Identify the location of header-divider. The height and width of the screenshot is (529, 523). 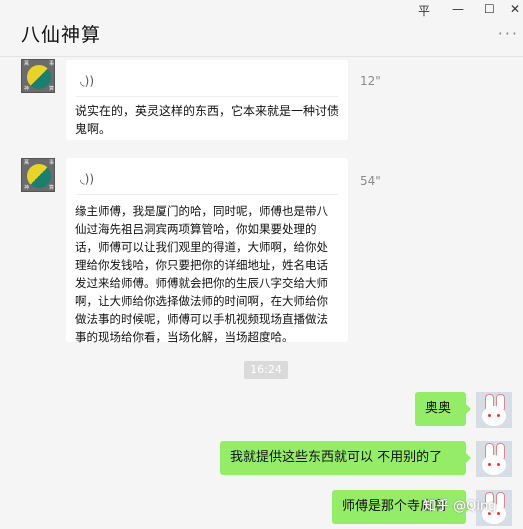
(261, 56).